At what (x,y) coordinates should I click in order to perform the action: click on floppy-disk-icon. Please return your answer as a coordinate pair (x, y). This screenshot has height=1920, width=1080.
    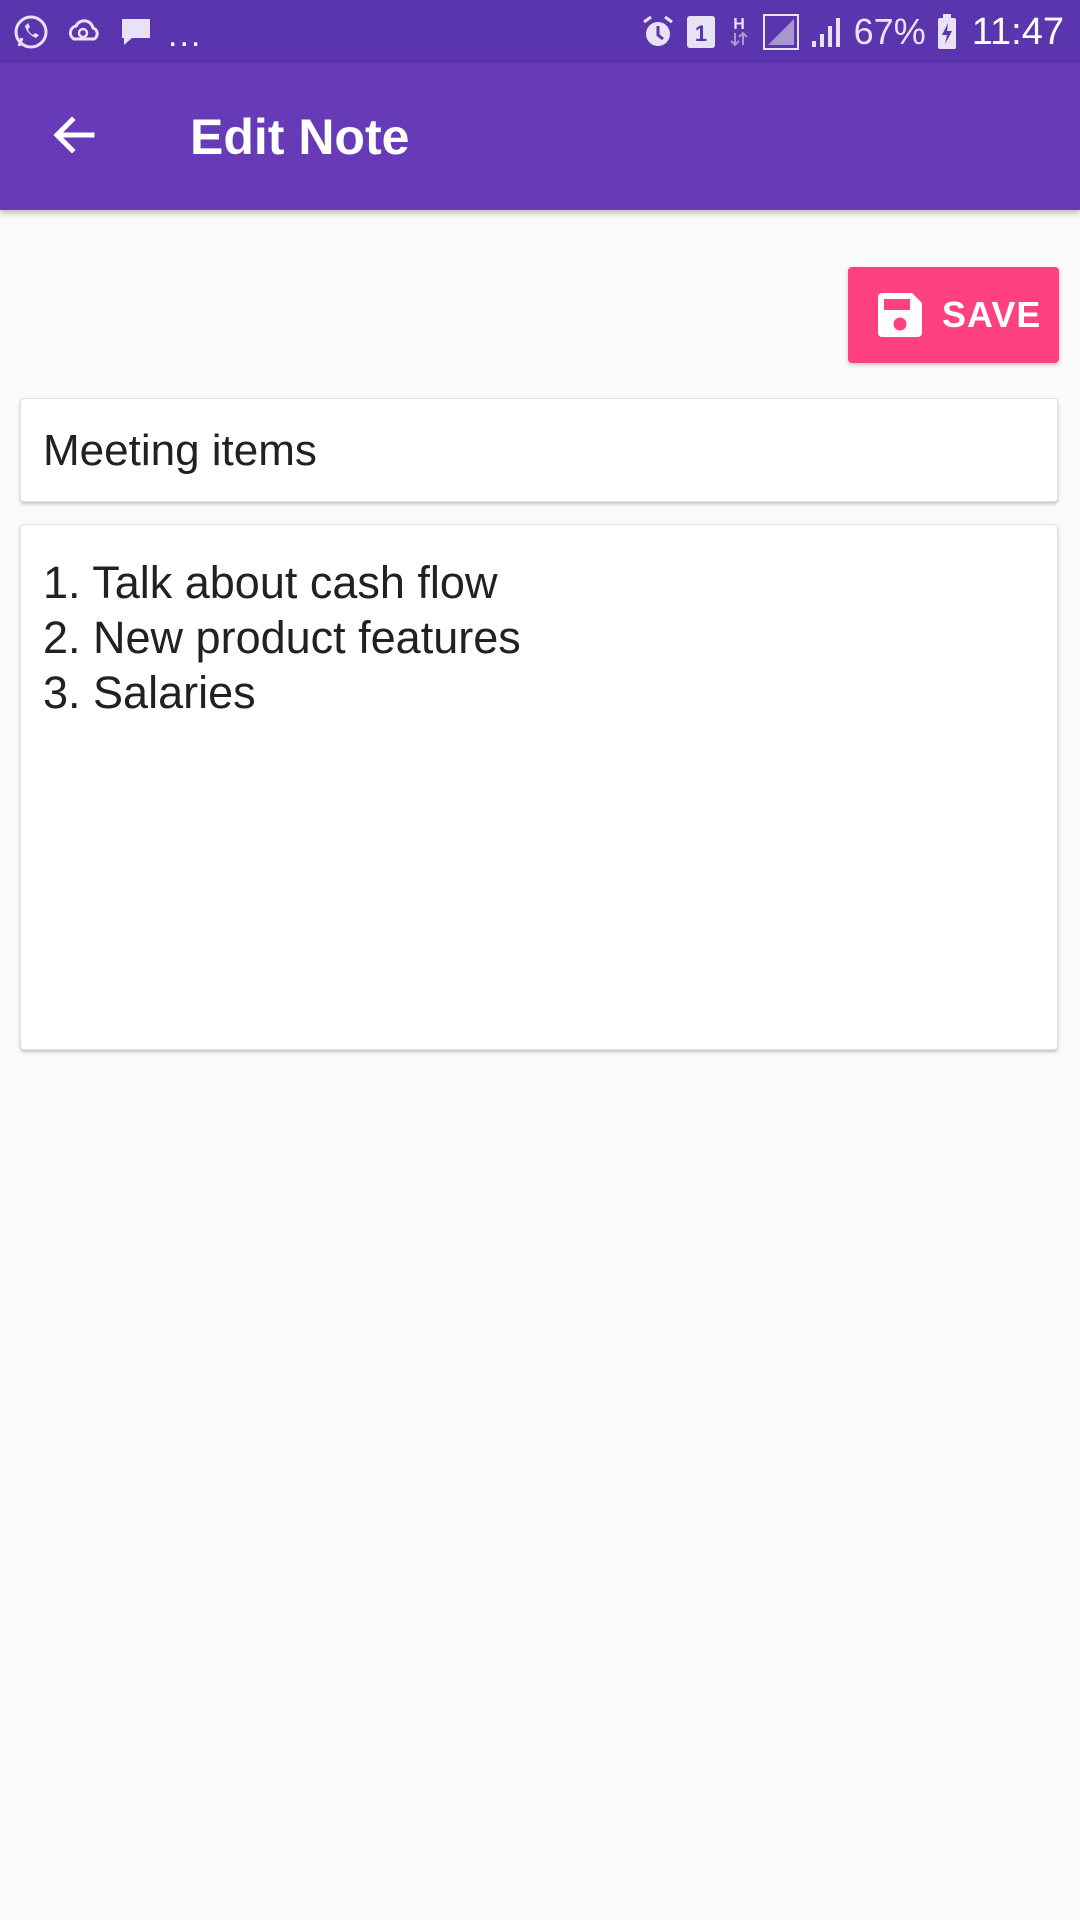
    Looking at the image, I should click on (900, 315).